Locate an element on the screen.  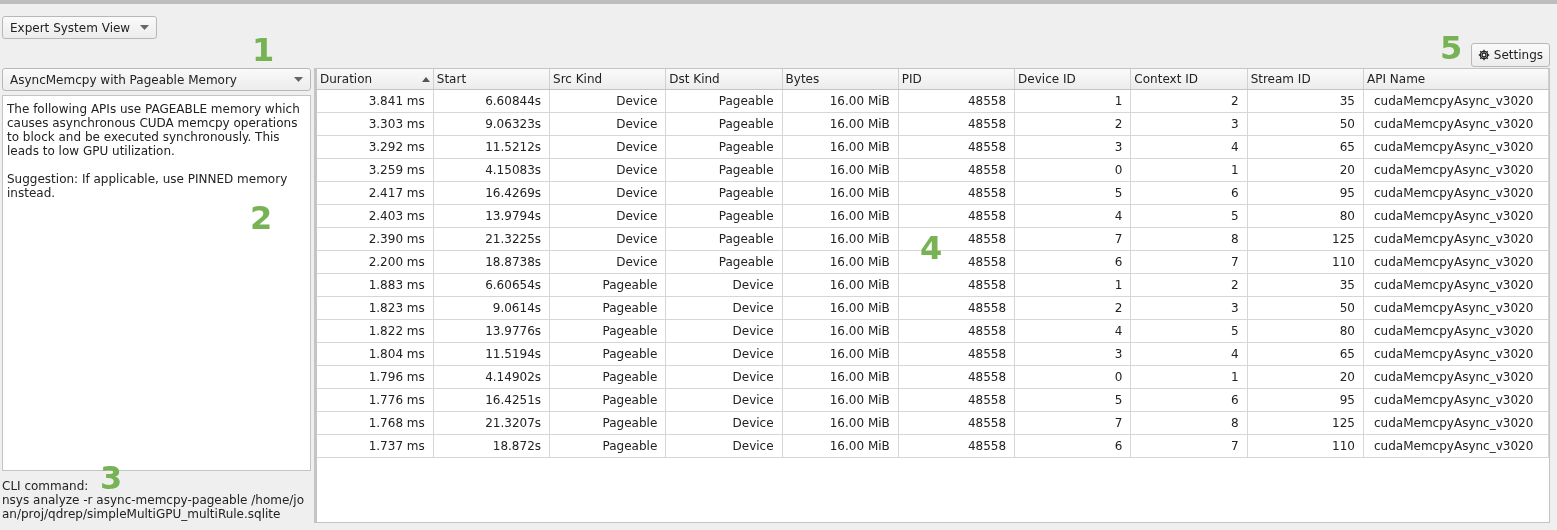
table-cell: 21.3225s is located at coordinates (491, 239).